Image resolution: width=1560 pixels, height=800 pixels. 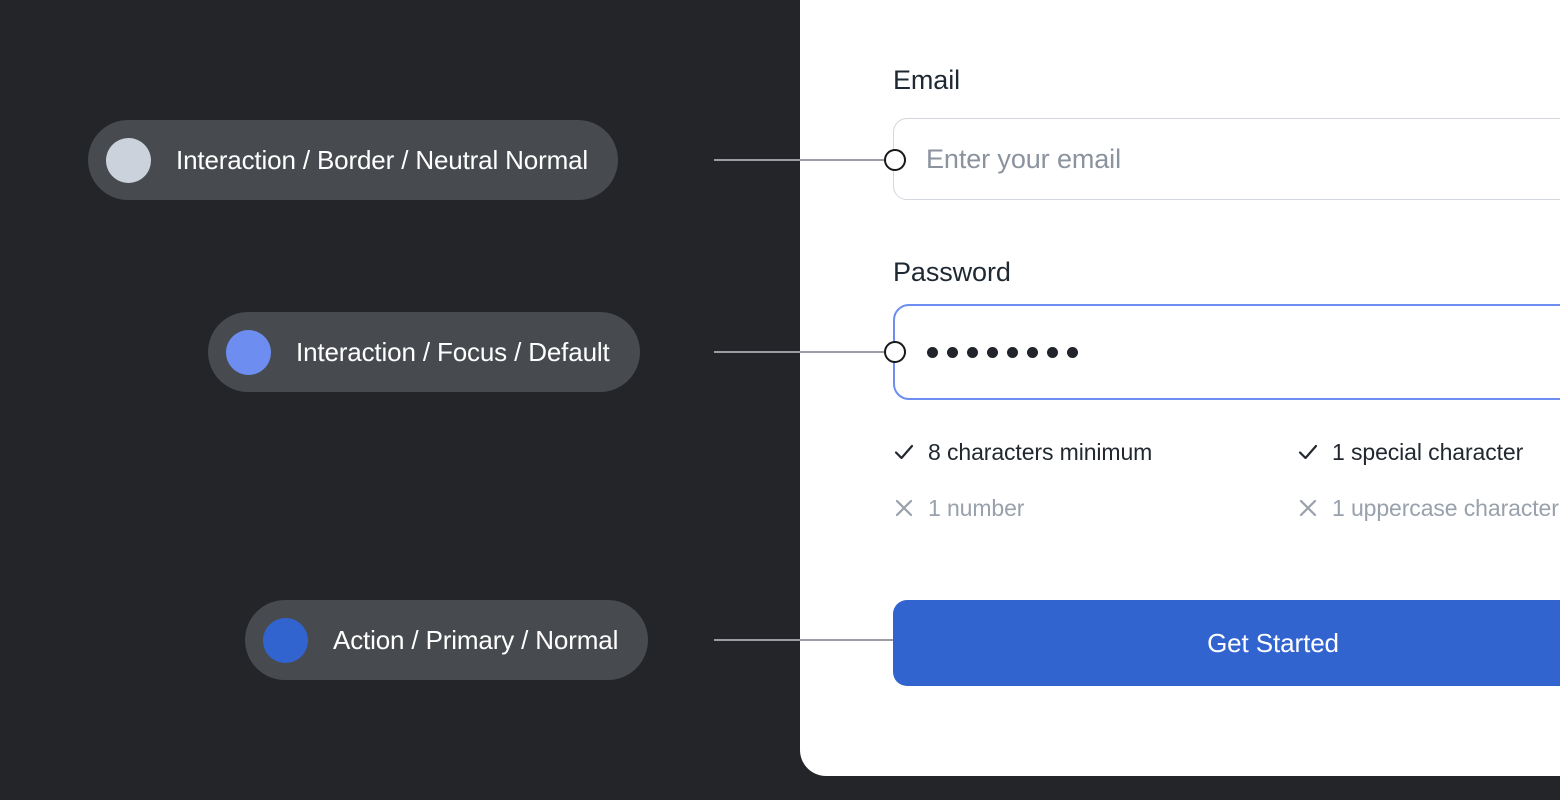 I want to click on token-annotation-focus-default: Interaction / Focus / Default, so click(x=424, y=352).